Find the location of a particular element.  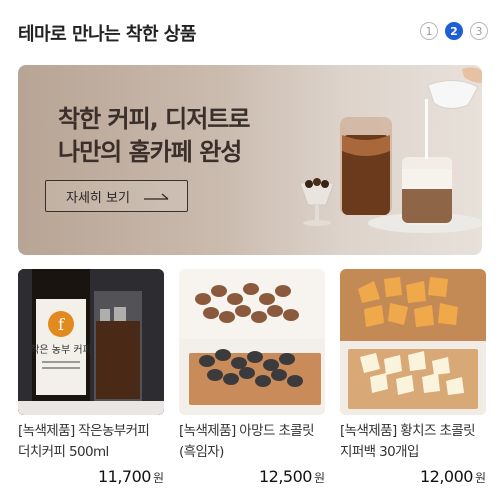

product-image: f 작은 농부 커피 is located at coordinates (91, 342).